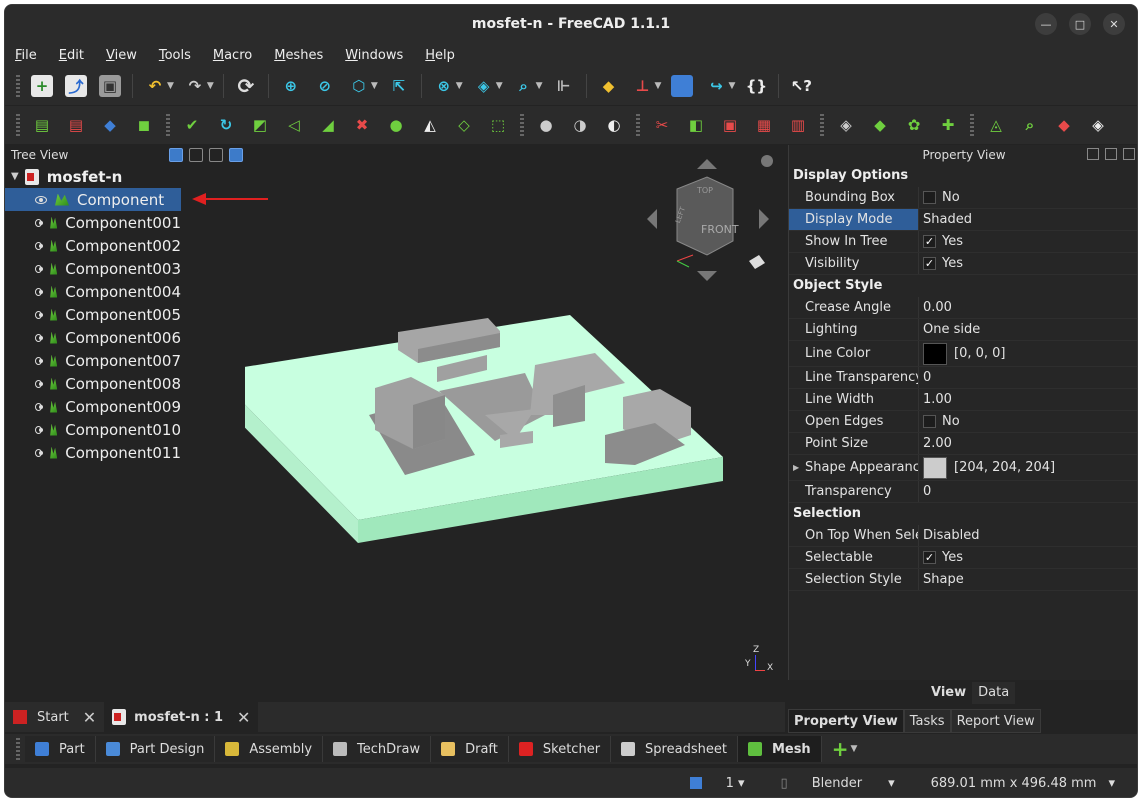  I want to click on workbench-spreadsheet: Spreadsheet, so click(674, 749).